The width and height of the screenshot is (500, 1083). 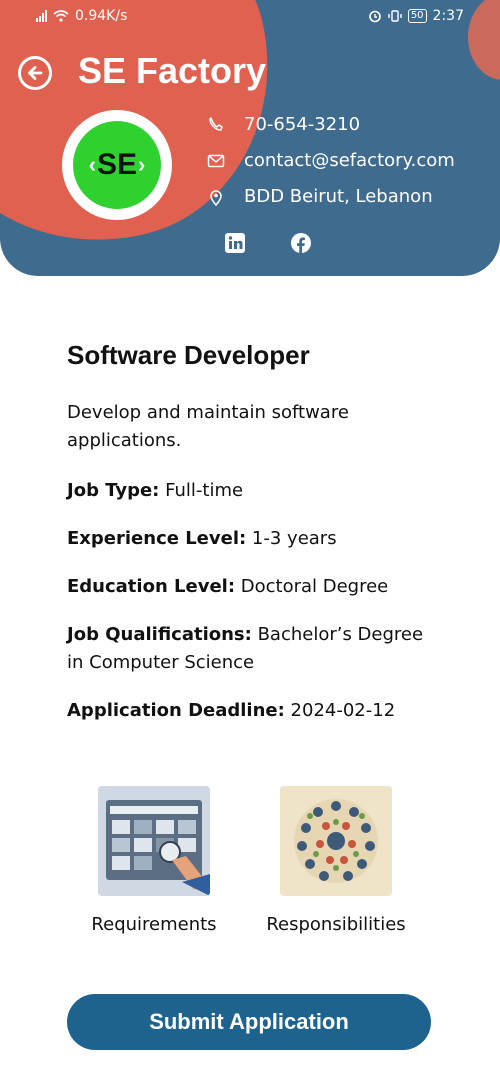 I want to click on location-pin-icon, so click(x=216, y=197).